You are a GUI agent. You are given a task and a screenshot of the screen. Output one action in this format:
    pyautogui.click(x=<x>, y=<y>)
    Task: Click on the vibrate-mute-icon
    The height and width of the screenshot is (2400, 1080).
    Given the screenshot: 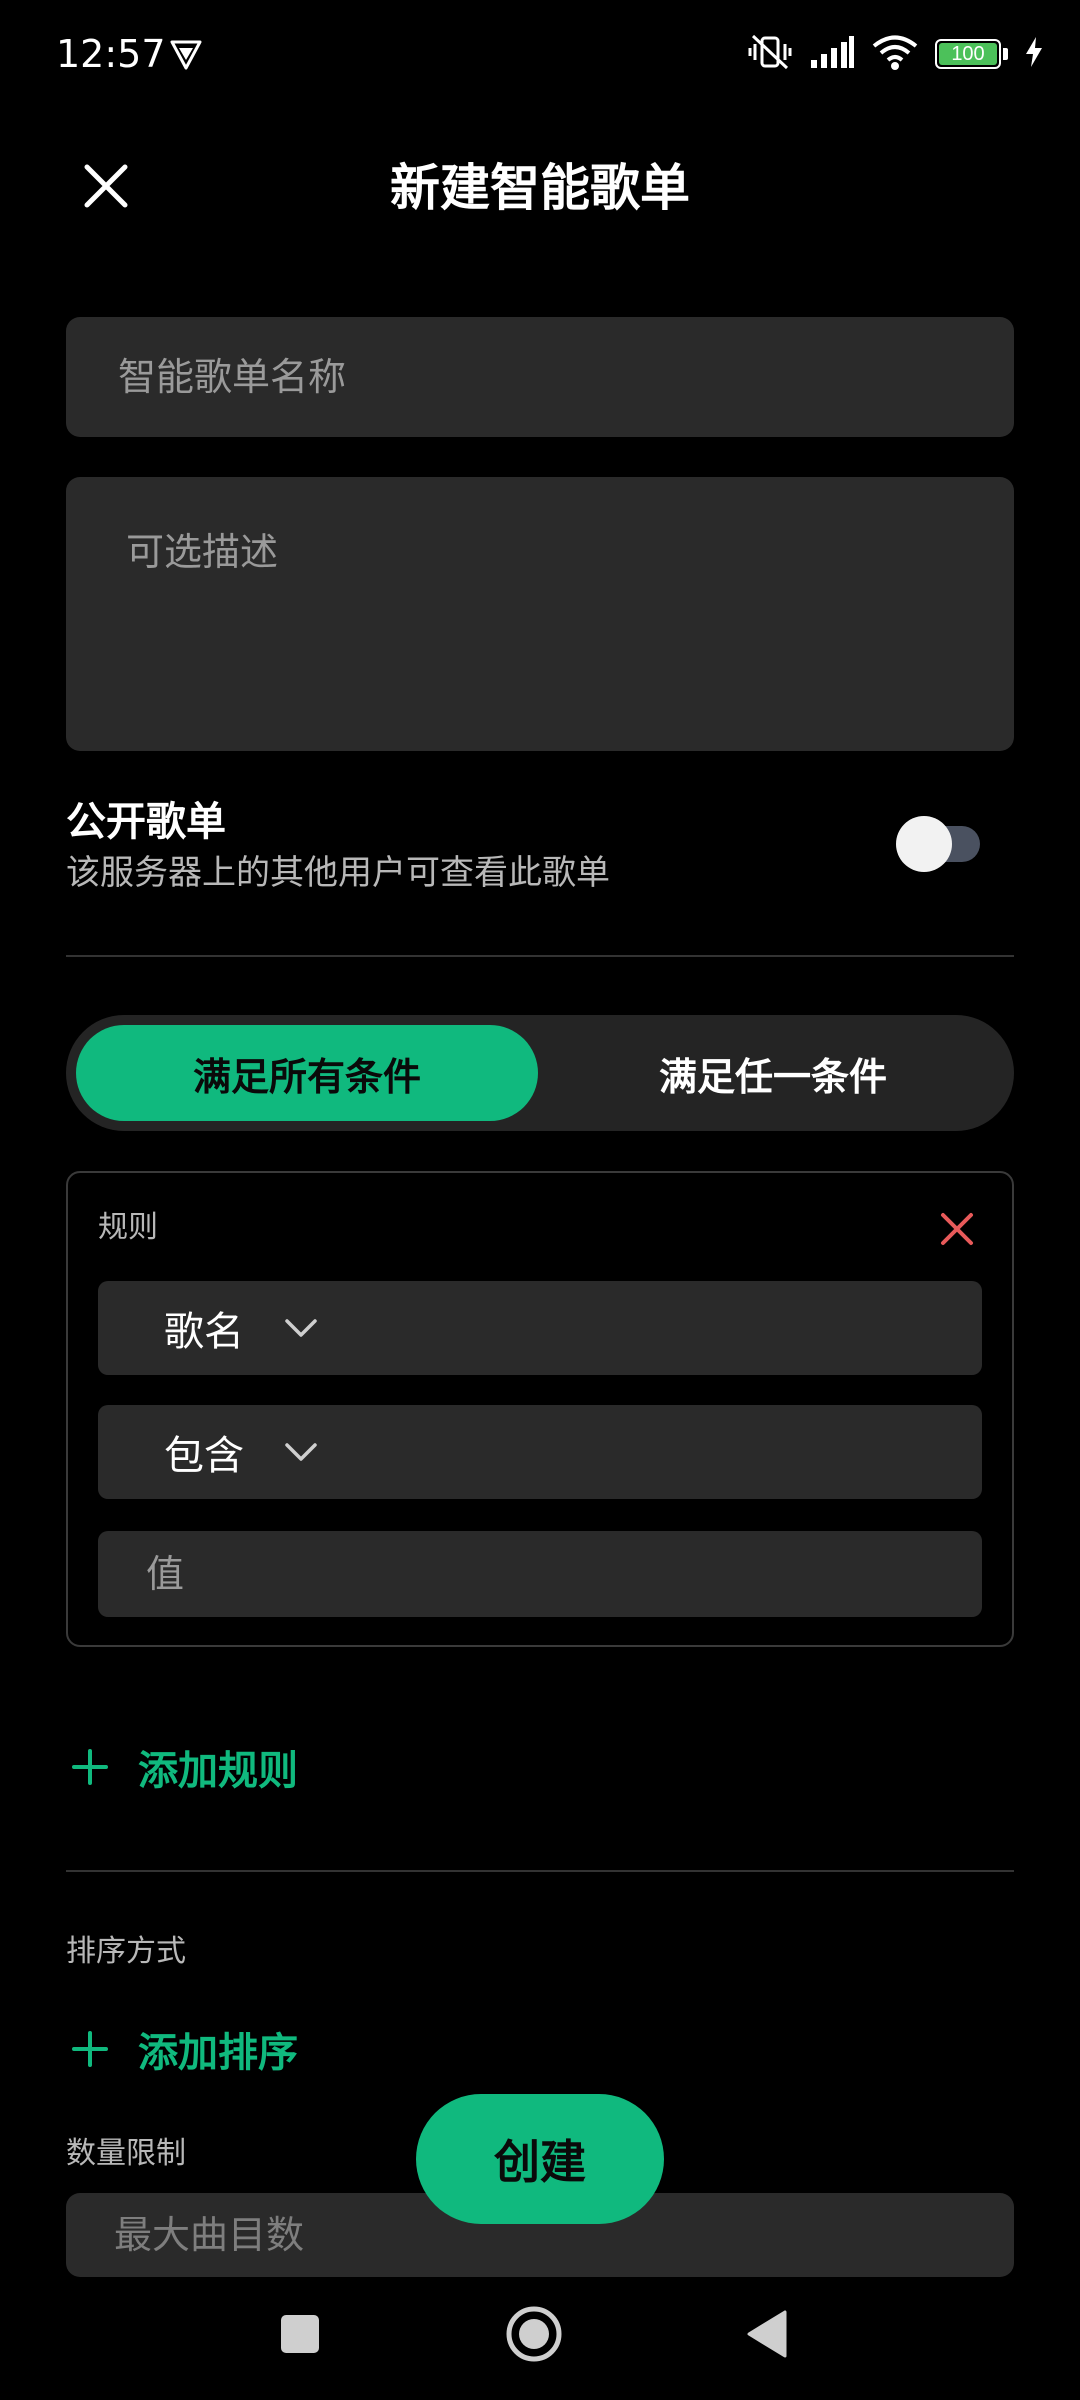 What is the action you would take?
    pyautogui.click(x=770, y=54)
    